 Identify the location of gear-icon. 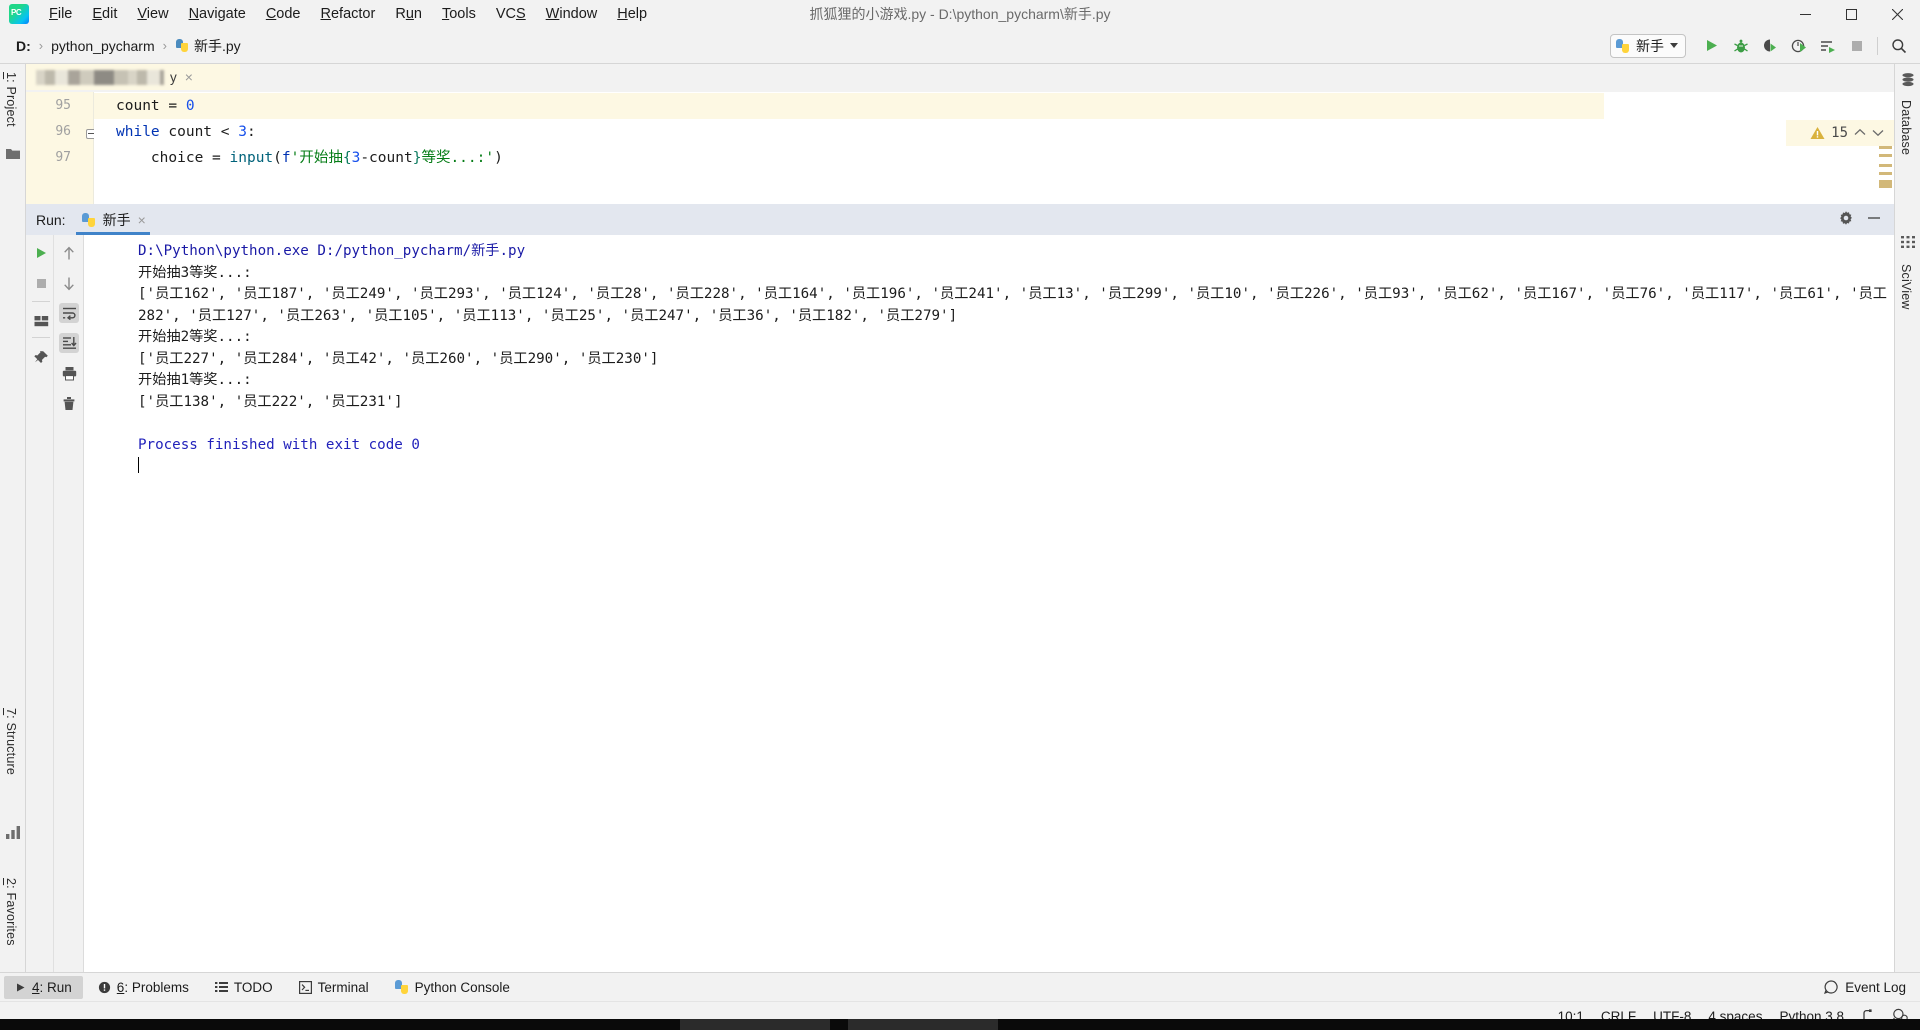
(1846, 219).